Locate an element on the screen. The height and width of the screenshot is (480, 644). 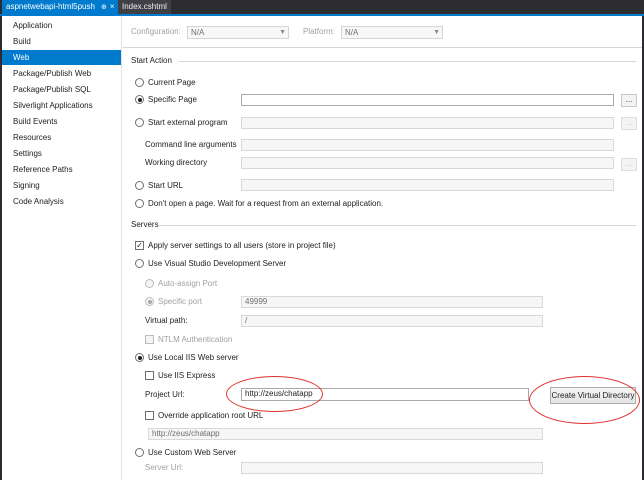
tab-project-properties: aspnetwebapi-html5push ⊕ × is located at coordinates (60, 7).